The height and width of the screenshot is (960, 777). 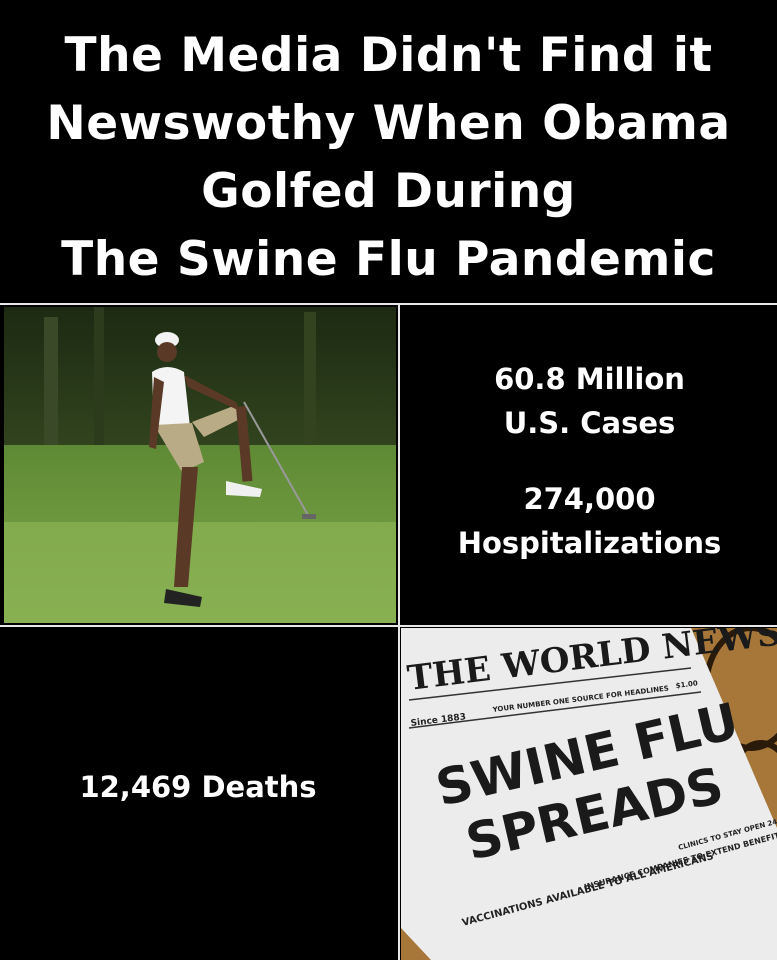 I want to click on hospitalizations-value: 274,000, so click(x=589, y=499).